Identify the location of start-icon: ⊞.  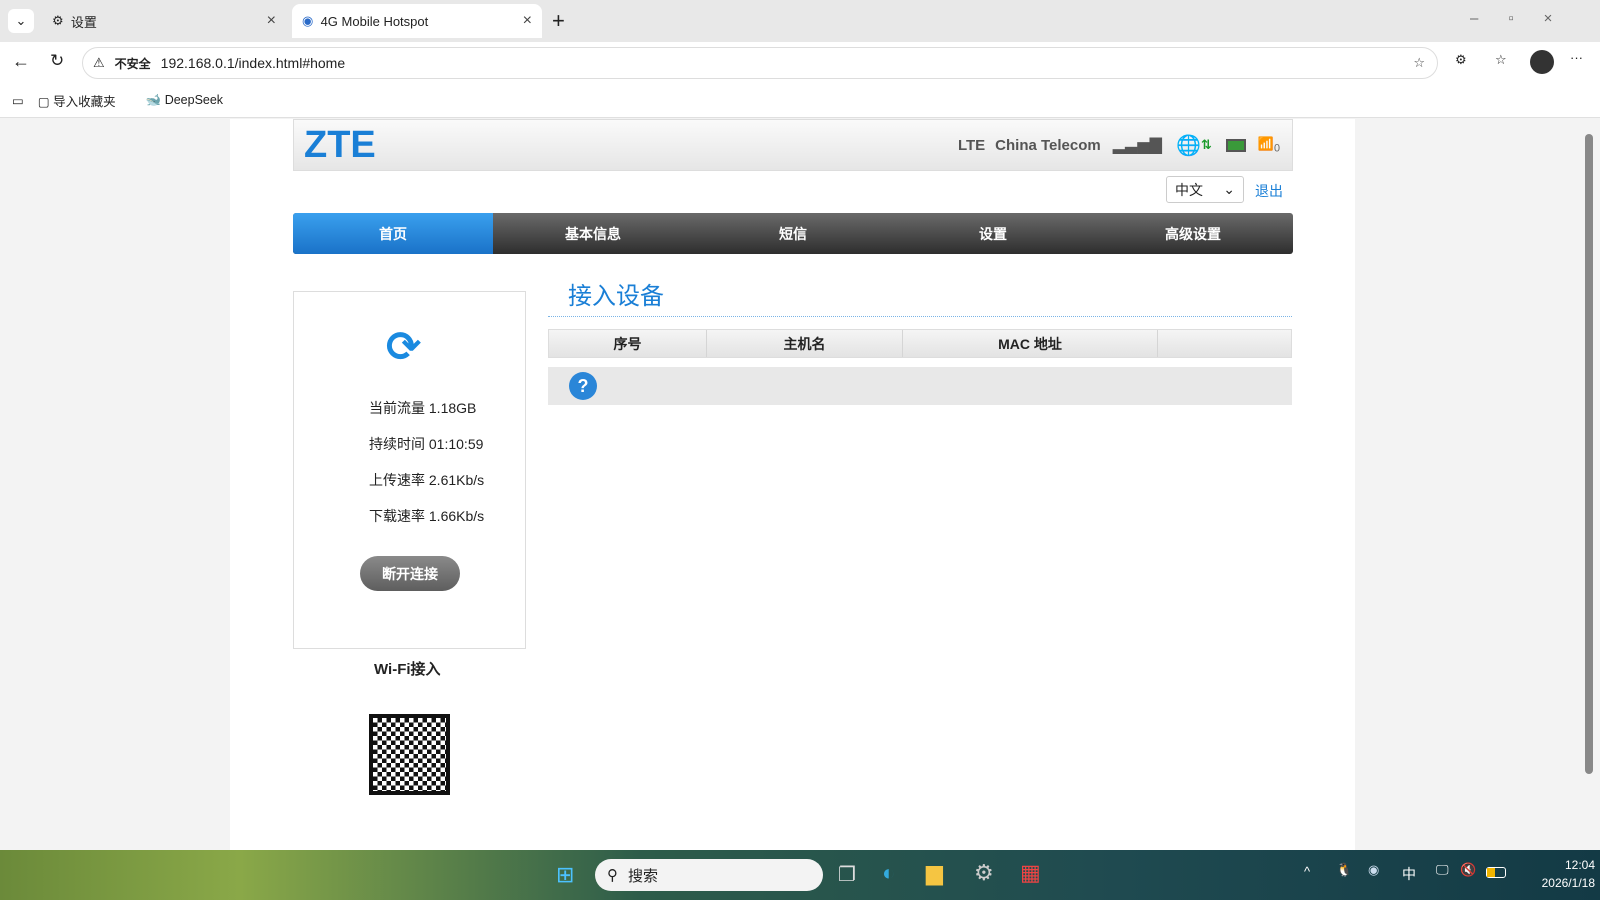
(565, 875).